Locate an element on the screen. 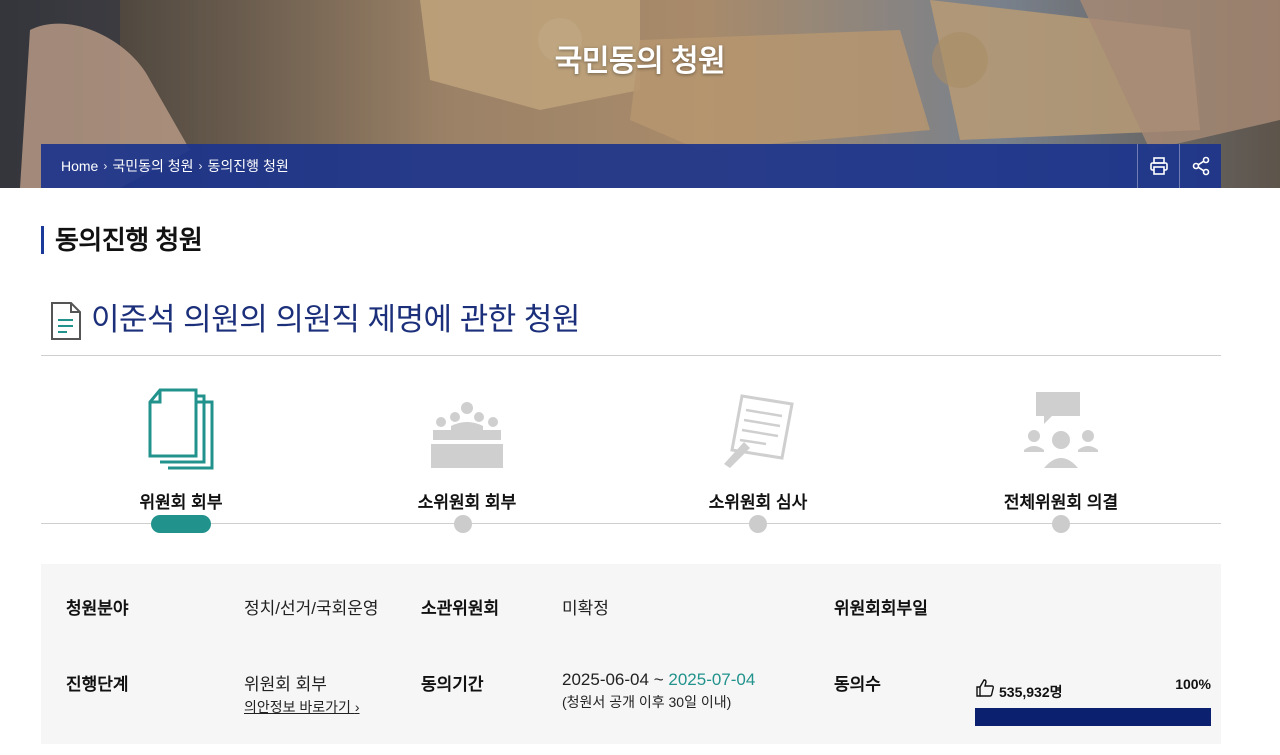 The width and height of the screenshot is (1280, 755). documents-icon is located at coordinates (181, 429).